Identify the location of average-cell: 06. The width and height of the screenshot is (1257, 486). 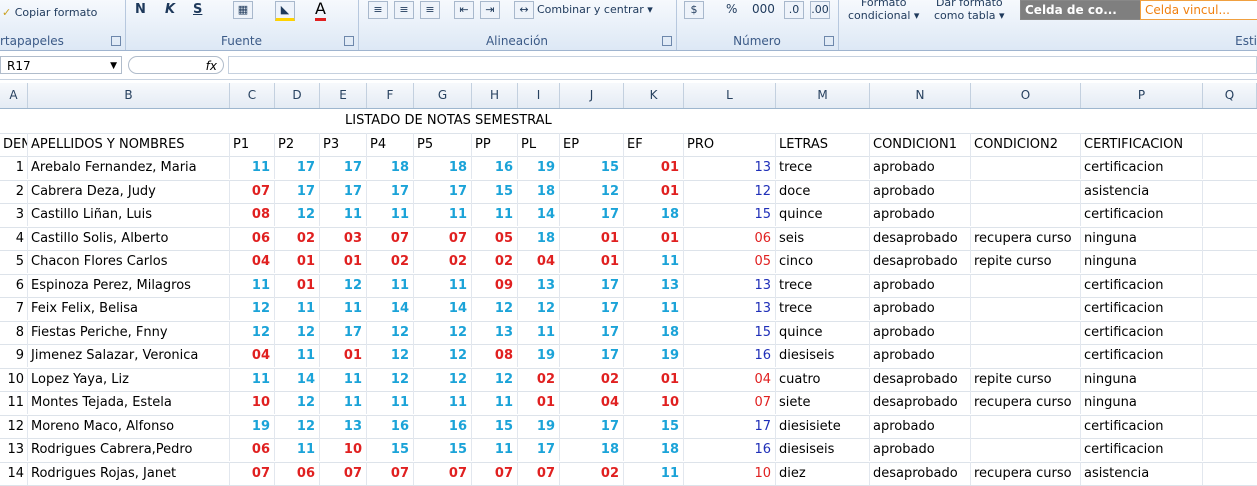
(730, 238).